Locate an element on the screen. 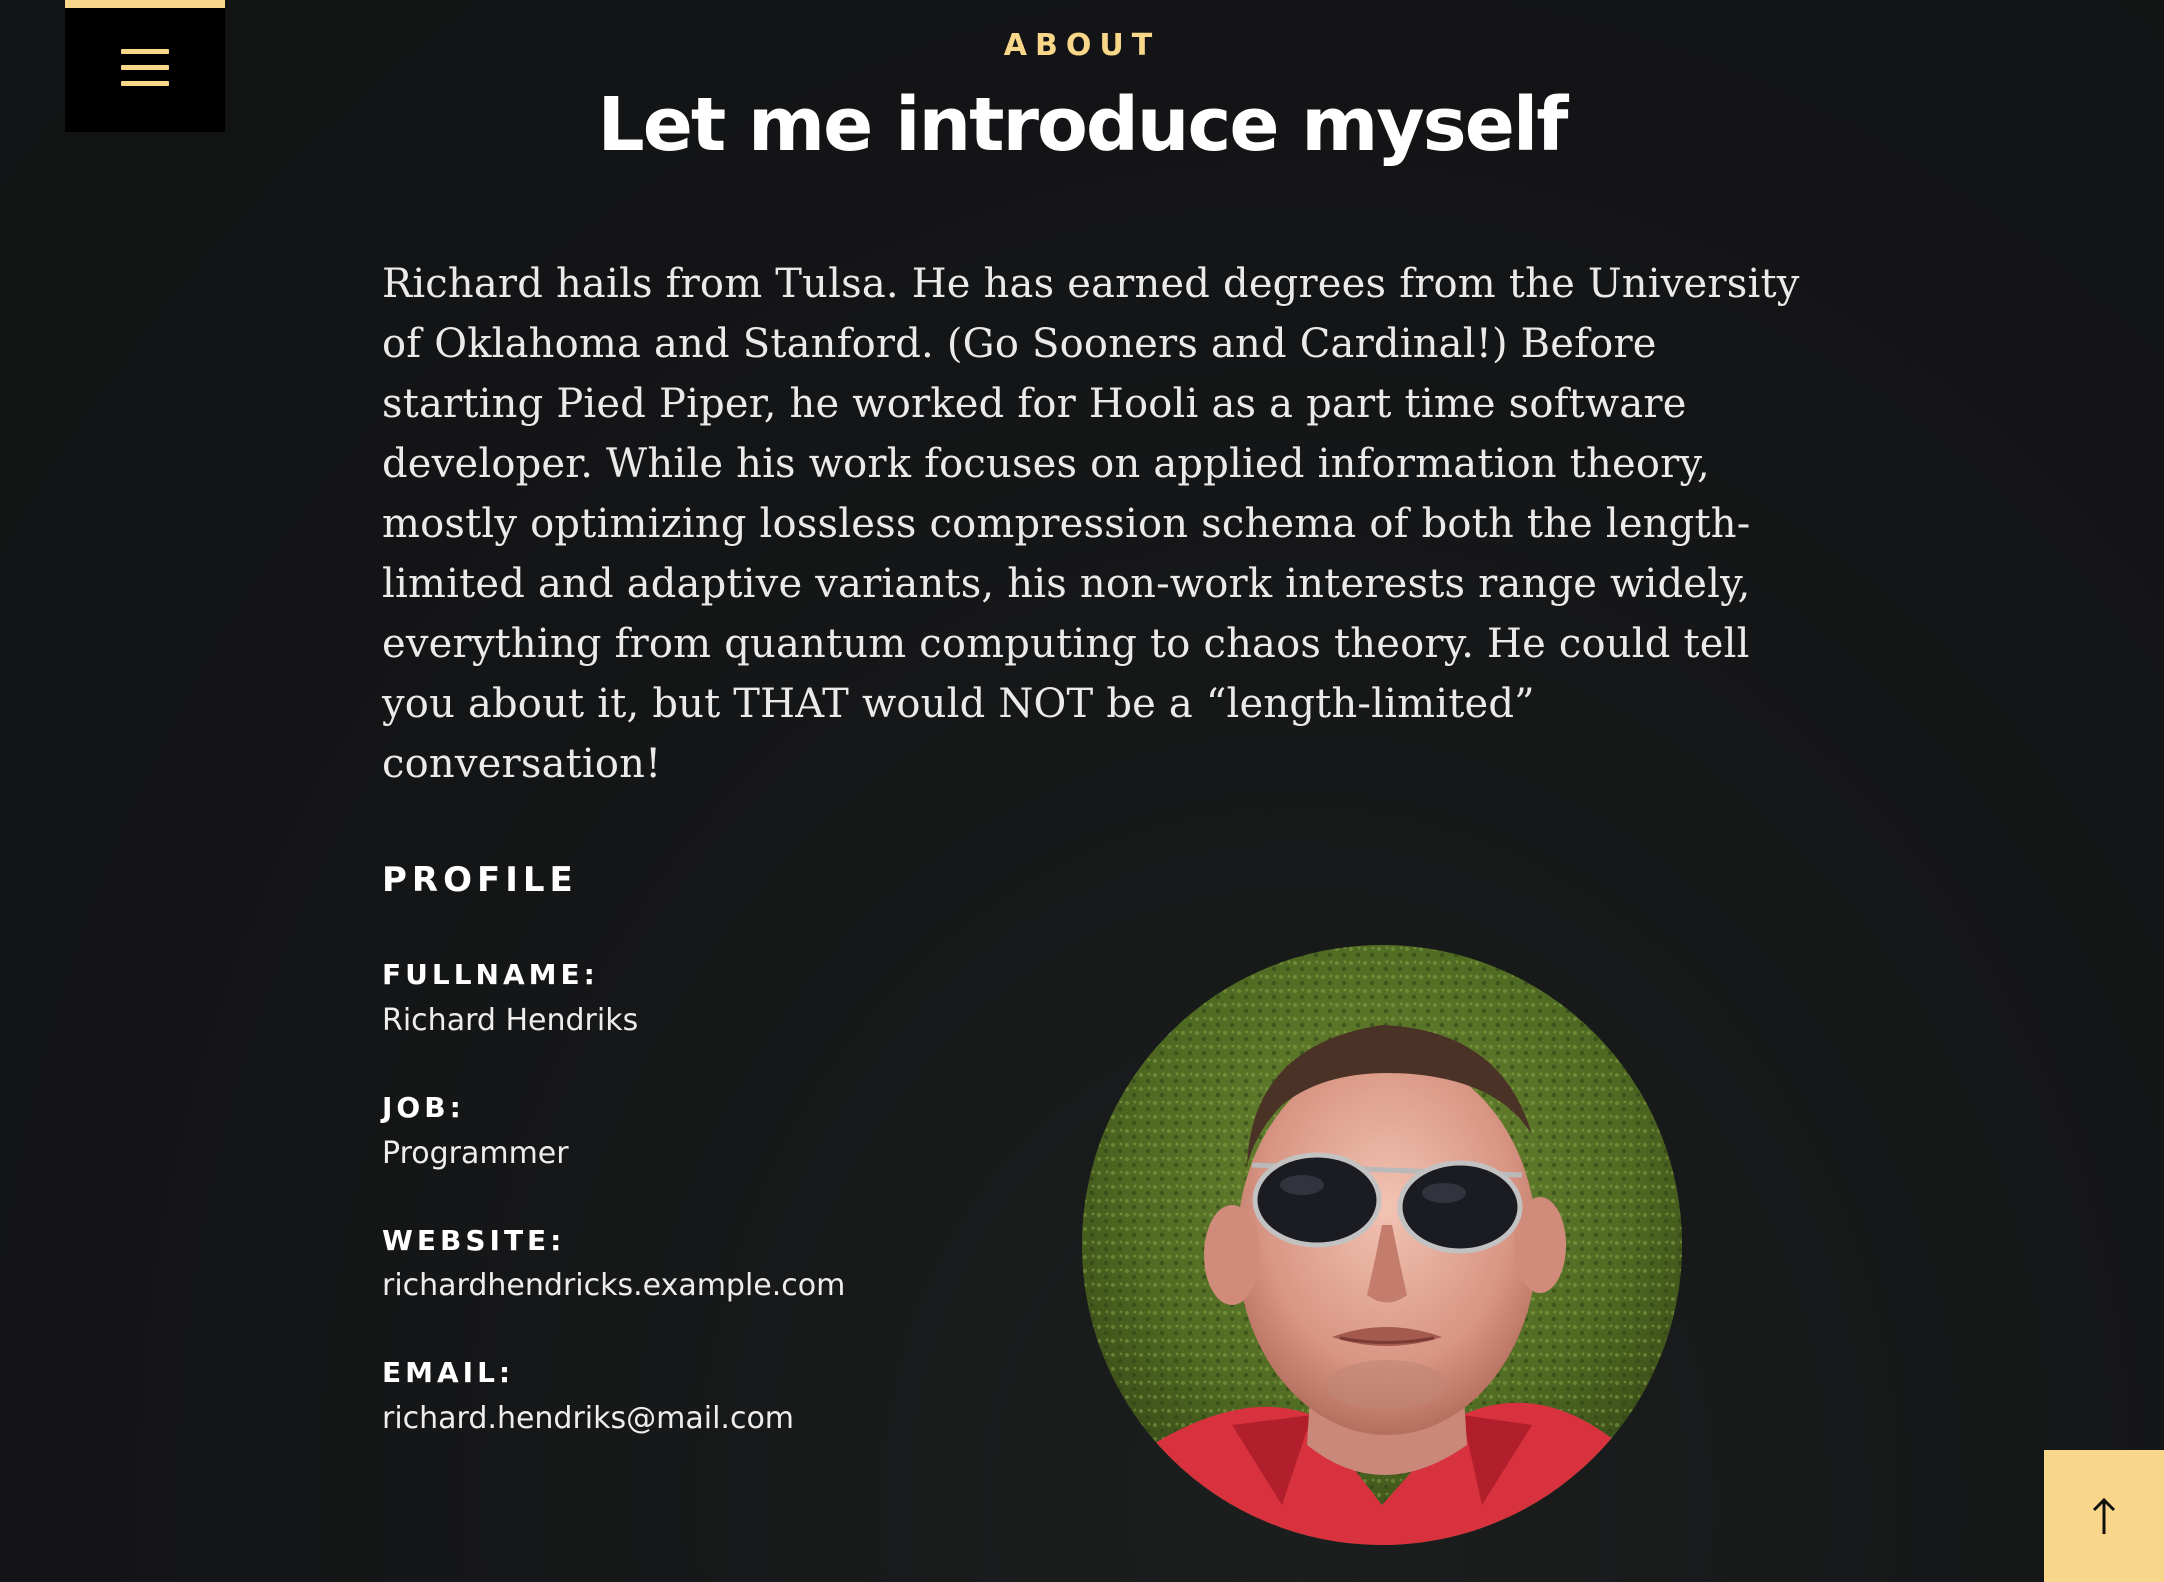 This screenshot has width=2164, height=1582. profile-heading: PROFILE is located at coordinates (480, 880).